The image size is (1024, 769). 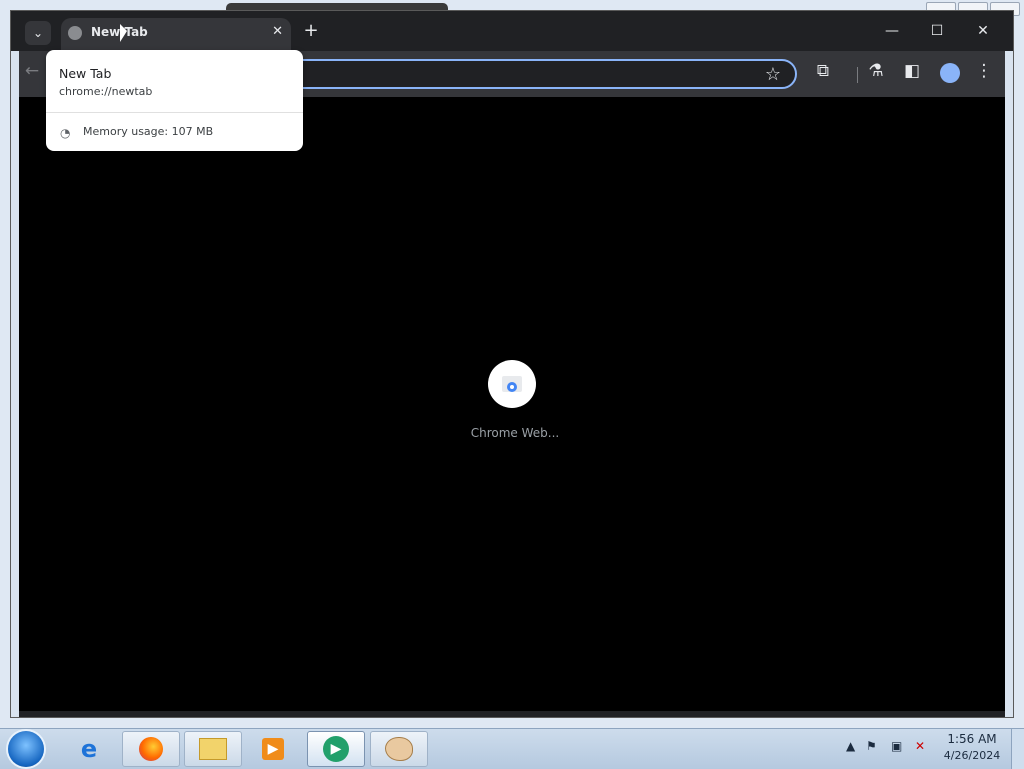 I want to click on show-desktop-button, so click(x=1017, y=749).